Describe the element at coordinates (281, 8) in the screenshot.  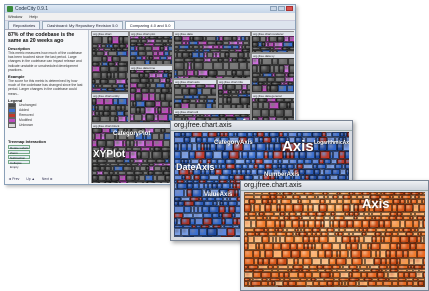
I see `maximize-button` at that location.